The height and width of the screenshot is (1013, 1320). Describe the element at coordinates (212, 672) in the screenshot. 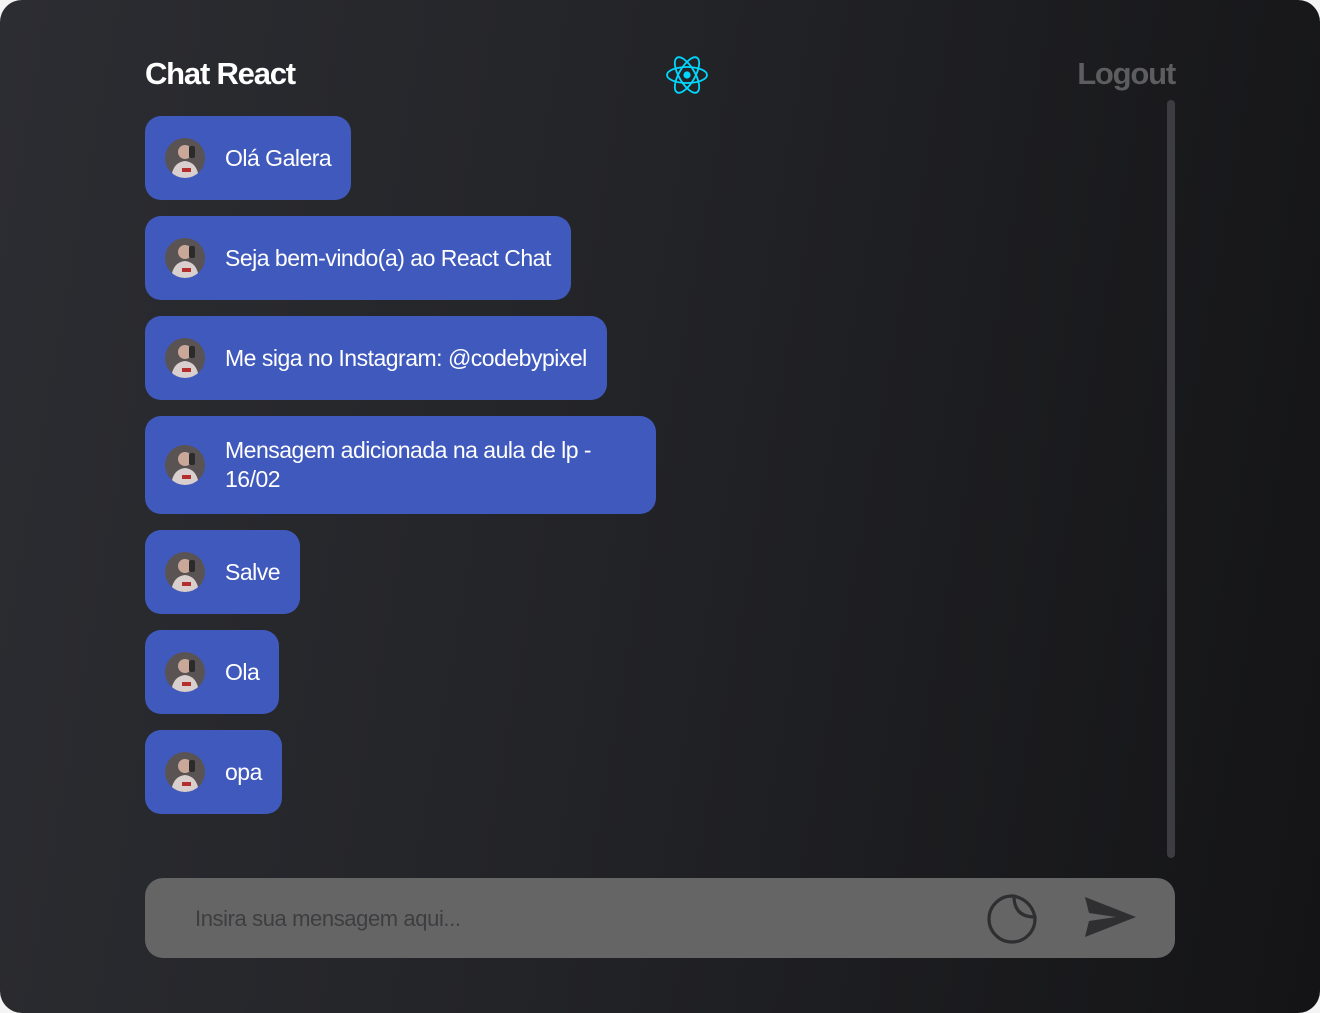

I see `message-bubble: Ola` at that location.